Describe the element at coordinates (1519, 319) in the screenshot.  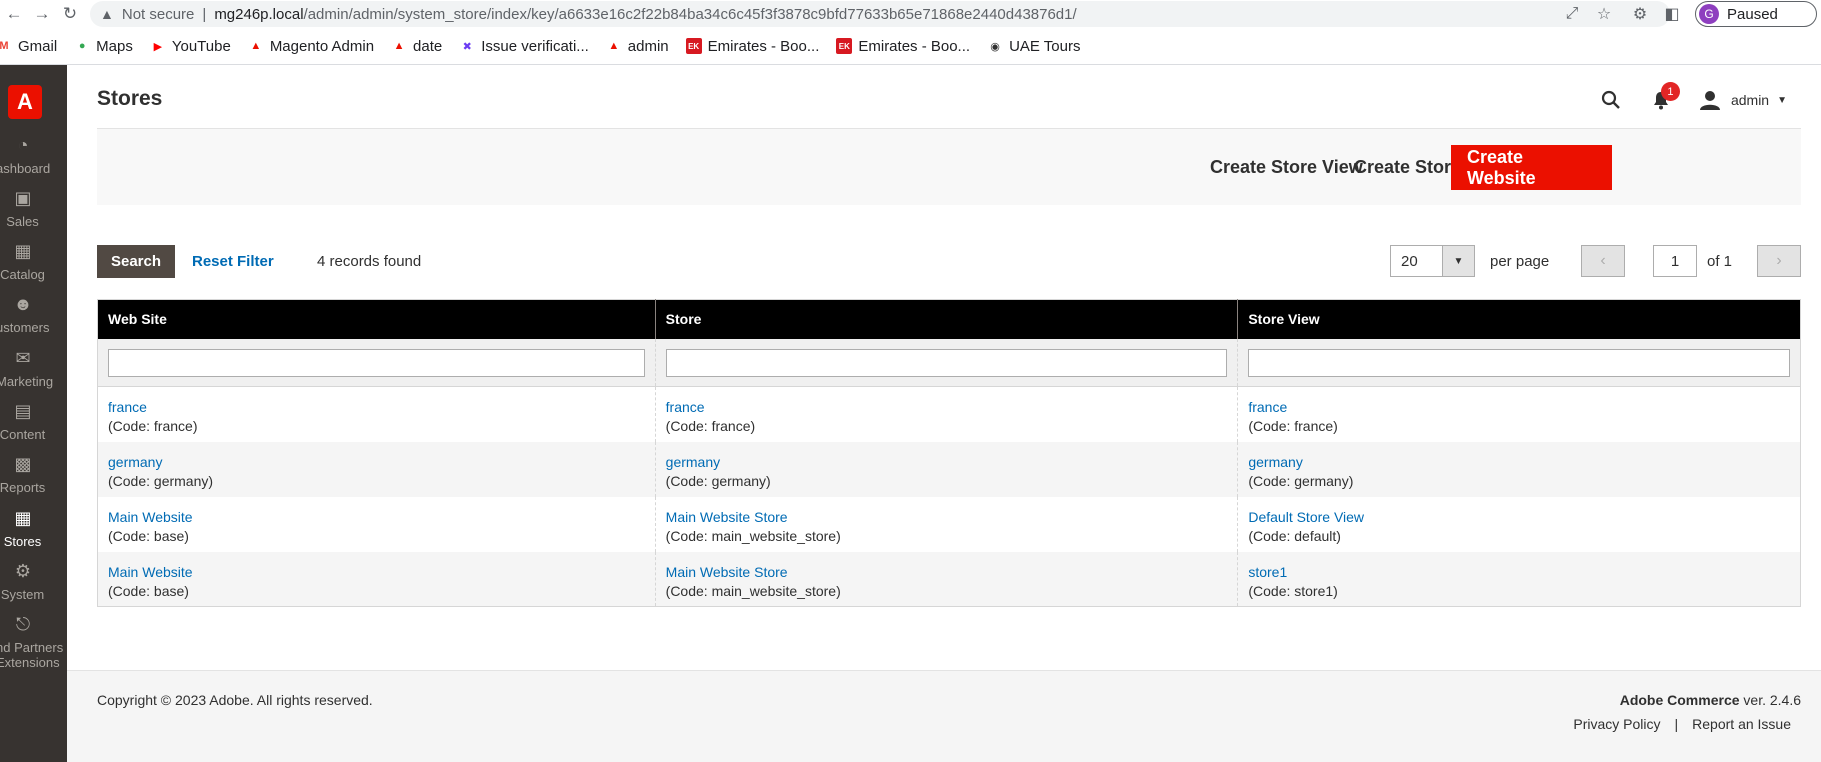
I see `column-header-store-view: Store View` at that location.